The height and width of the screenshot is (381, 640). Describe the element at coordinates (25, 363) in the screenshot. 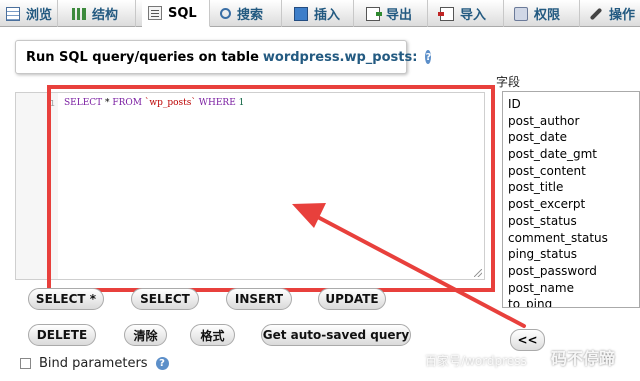

I see `bind-parameters-checkbox` at that location.